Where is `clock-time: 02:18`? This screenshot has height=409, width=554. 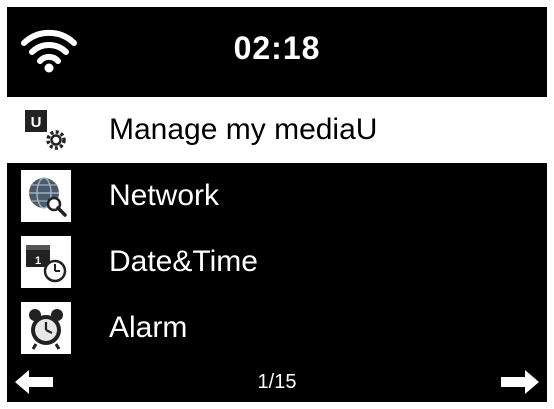 clock-time: 02:18 is located at coordinates (277, 48).